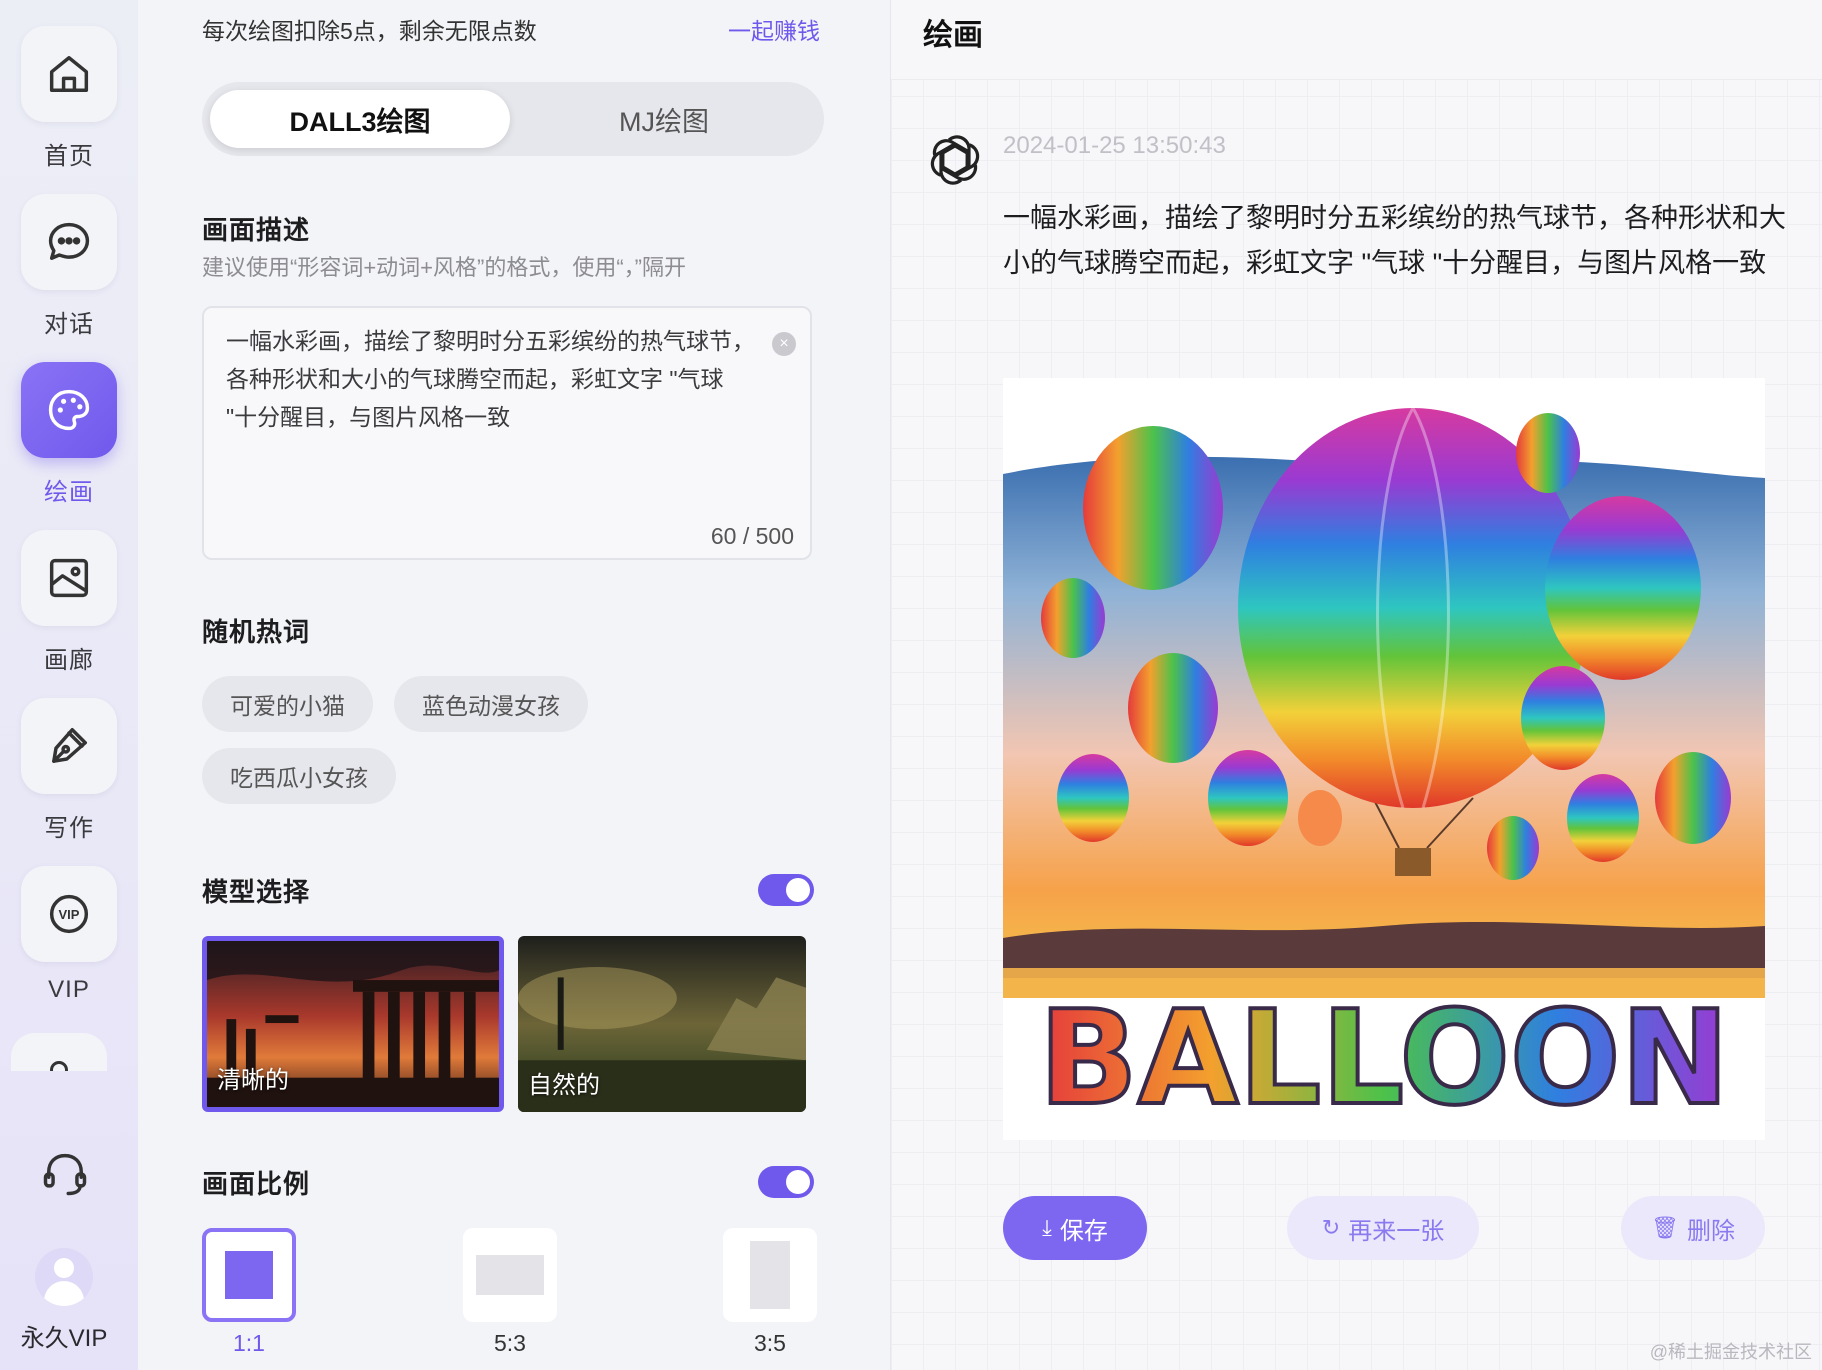  I want to click on user-level-label: 永久VIP, so click(64, 1338).